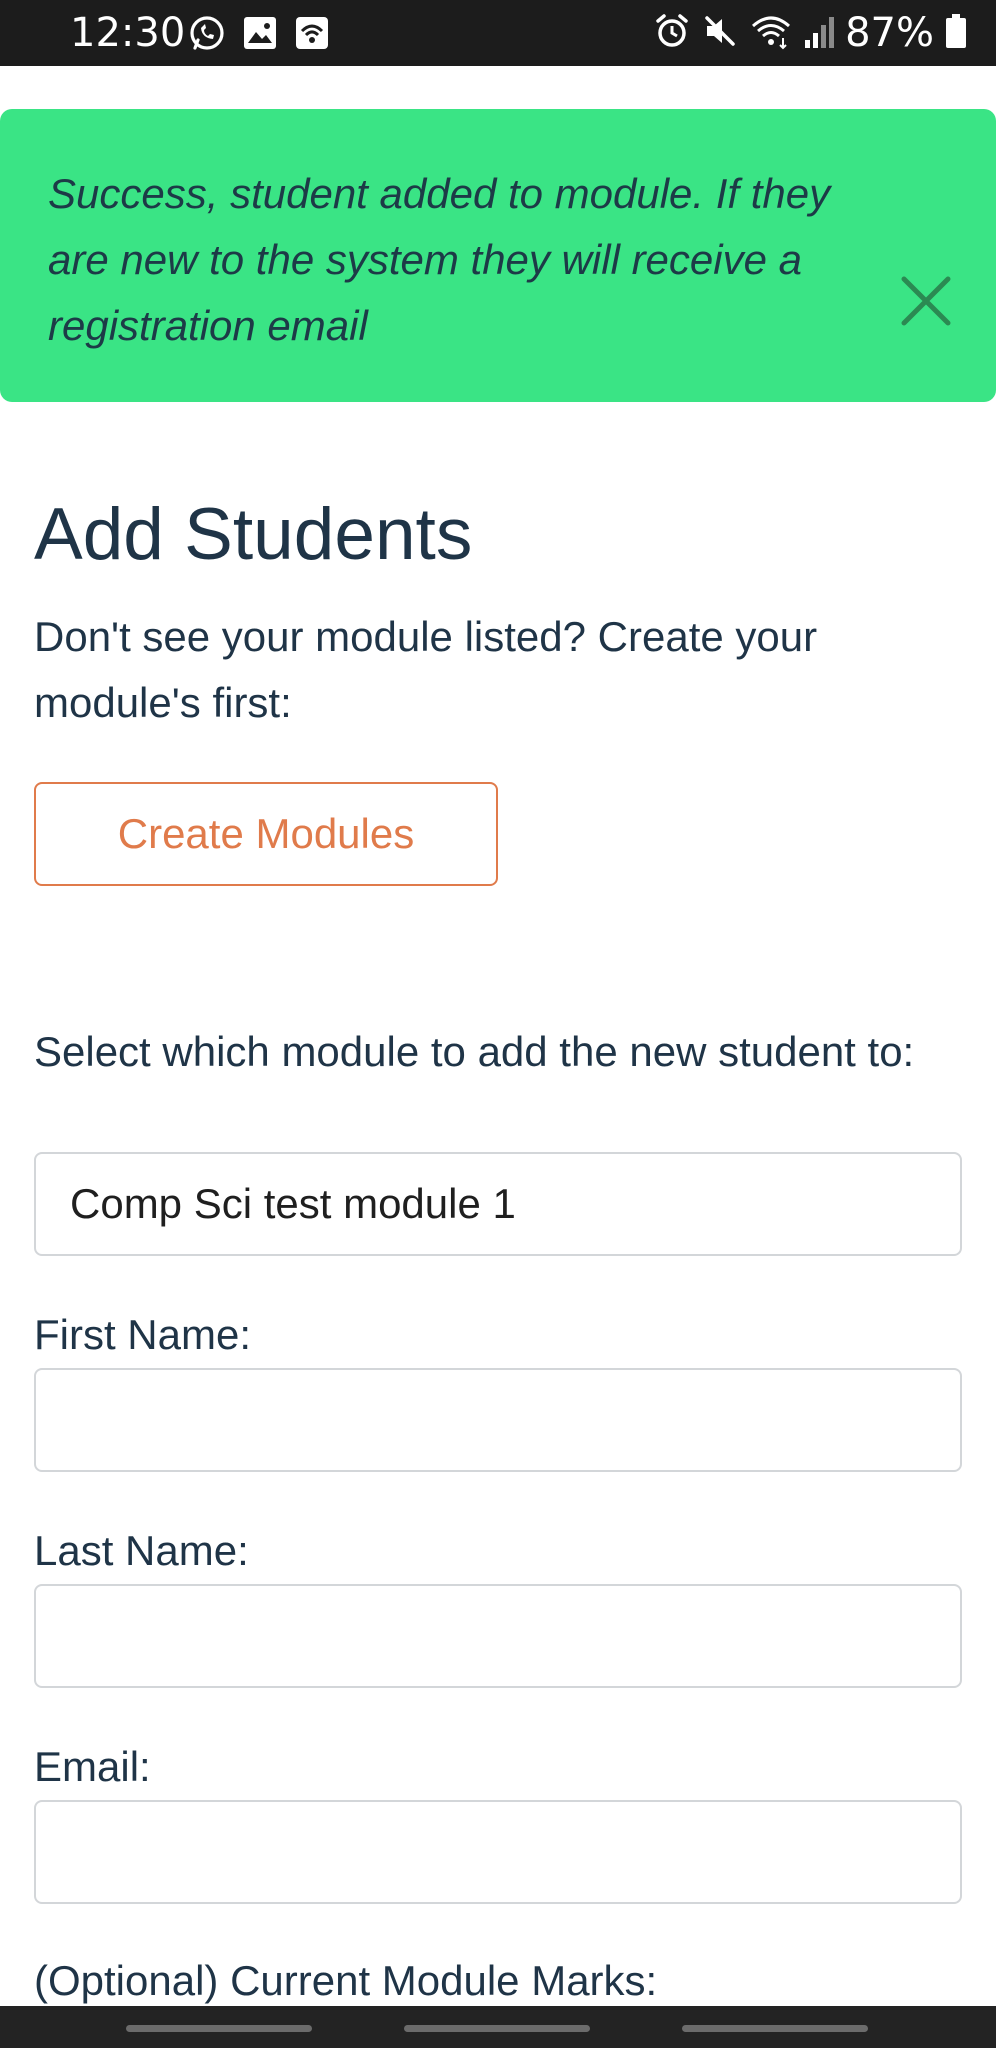 This screenshot has height=2048, width=996. I want to click on status-right: 87%, so click(810, 33).